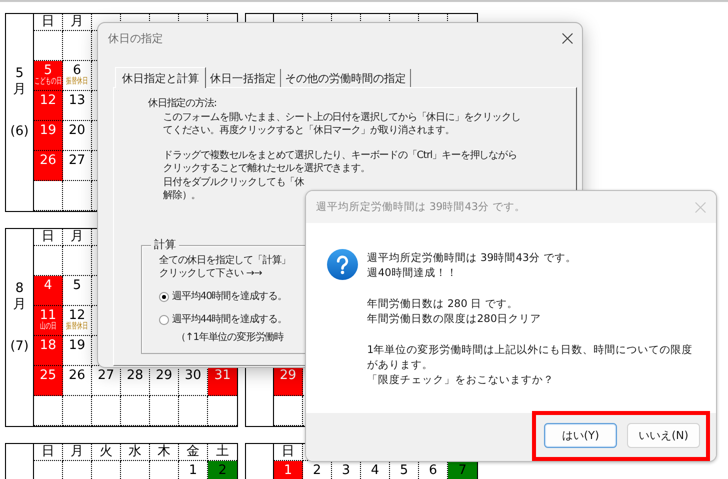  Describe the element at coordinates (346, 78) in the screenshot. I see `tab: その他の労働時間の指定` at that location.